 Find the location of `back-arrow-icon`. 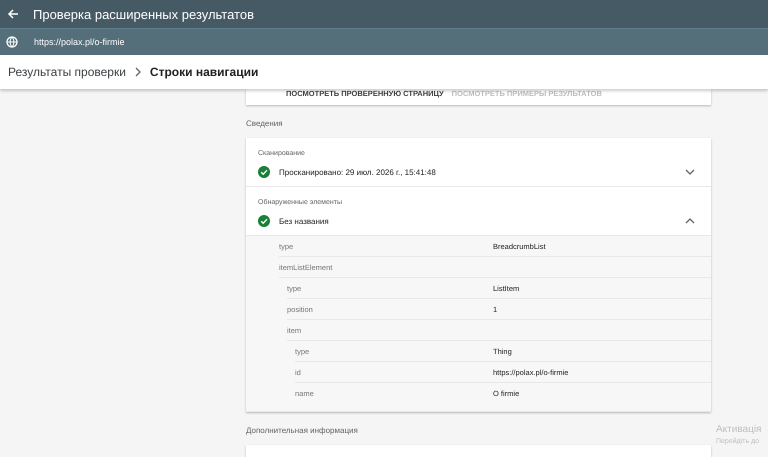

back-arrow-icon is located at coordinates (13, 14).